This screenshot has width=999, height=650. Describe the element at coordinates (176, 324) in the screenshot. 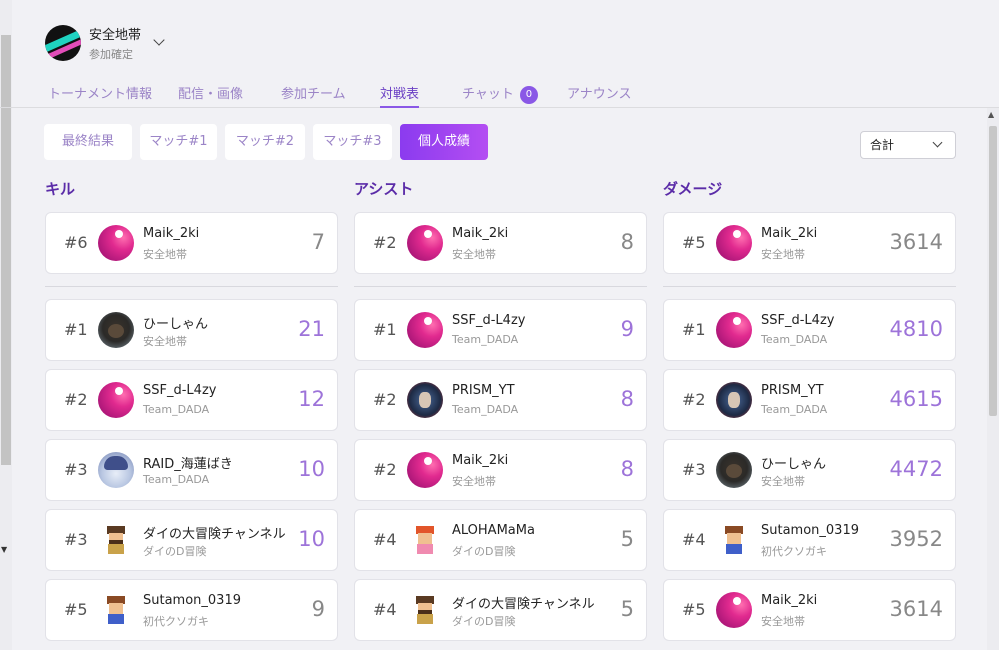

I see `player-name: ひーしゃん` at that location.